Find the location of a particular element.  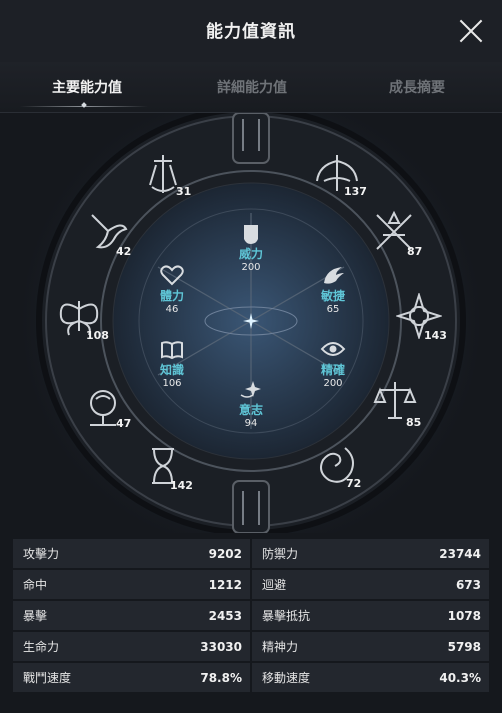

inner-stat-value: 65 is located at coordinates (333, 309).